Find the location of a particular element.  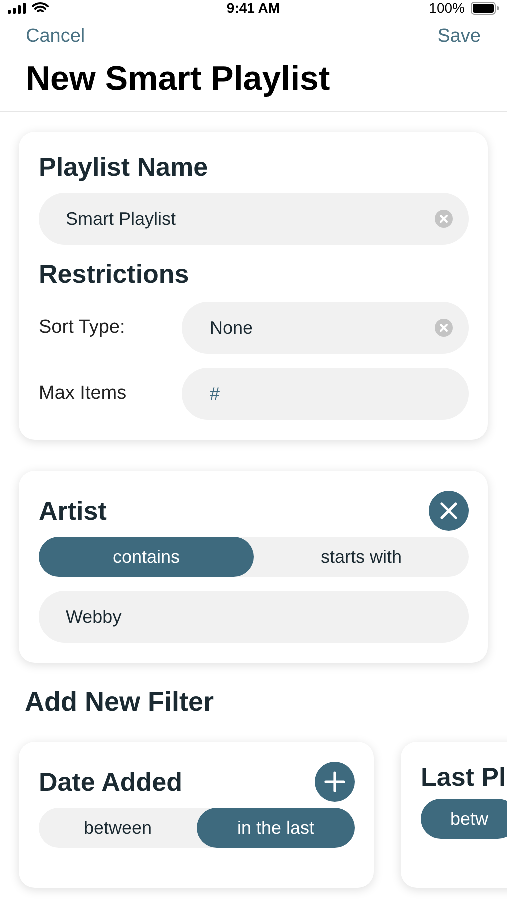

segment-option: in the last is located at coordinates (276, 828).